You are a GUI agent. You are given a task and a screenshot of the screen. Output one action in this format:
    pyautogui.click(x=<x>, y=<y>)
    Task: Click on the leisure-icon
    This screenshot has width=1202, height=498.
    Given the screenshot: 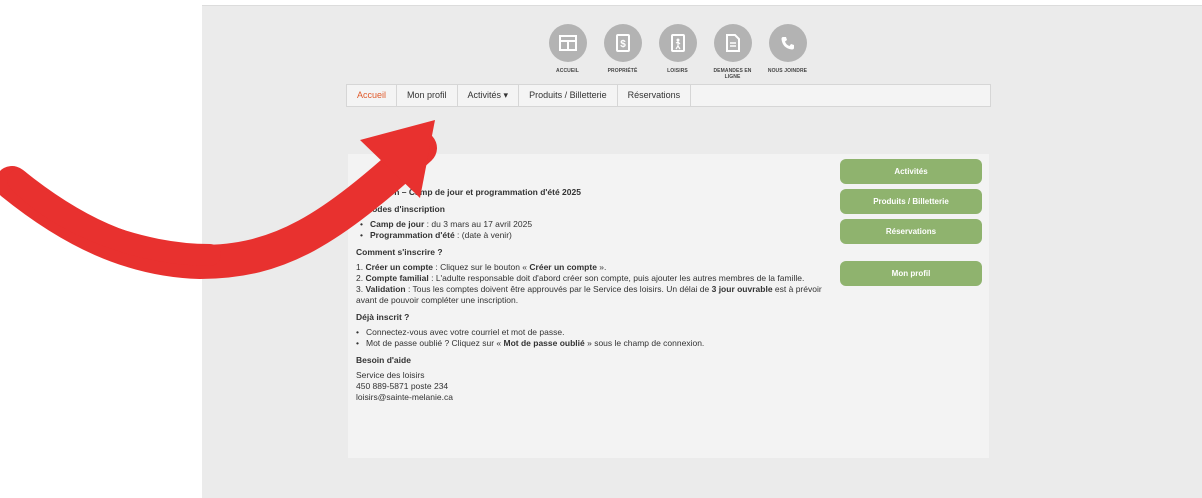 What is the action you would take?
    pyautogui.click(x=677, y=43)
    